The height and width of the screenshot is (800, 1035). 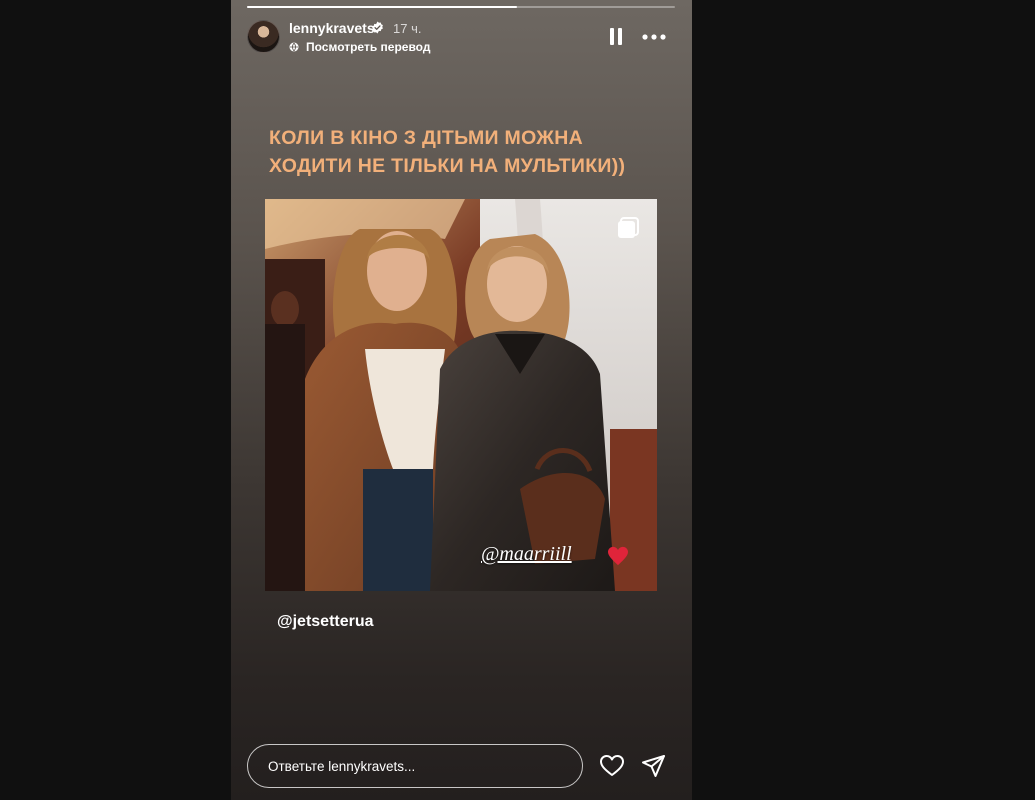 What do you see at coordinates (628, 227) in the screenshot?
I see `multiple-posts-icon` at bounding box center [628, 227].